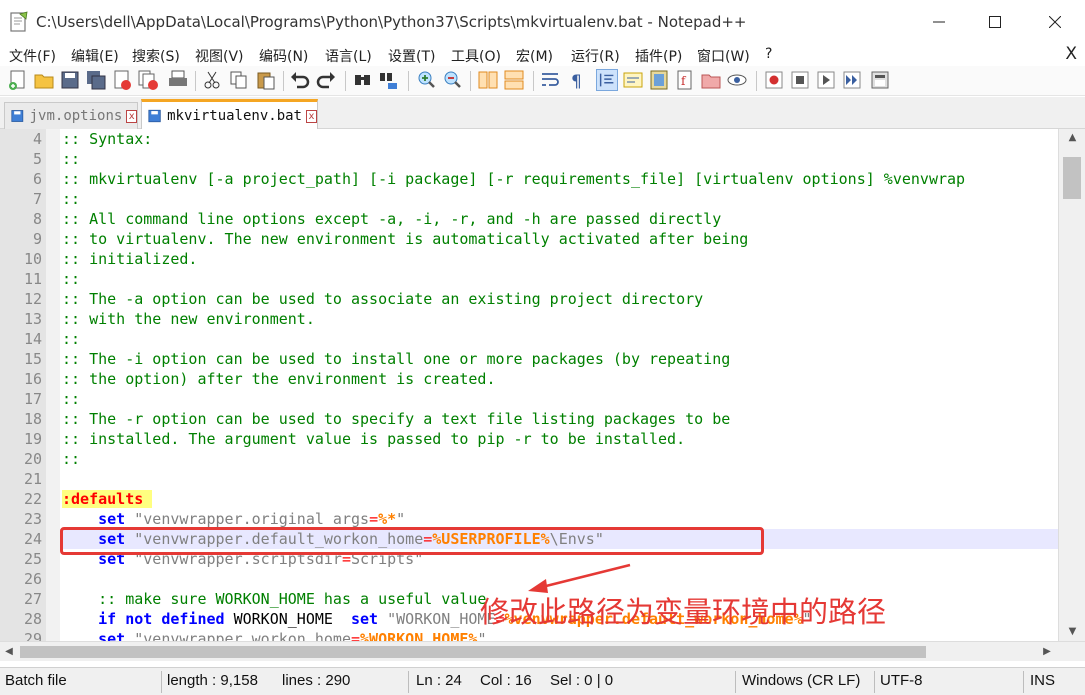 The width and height of the screenshot is (1085, 695). I want to click on replace-icon, so click(389, 80).